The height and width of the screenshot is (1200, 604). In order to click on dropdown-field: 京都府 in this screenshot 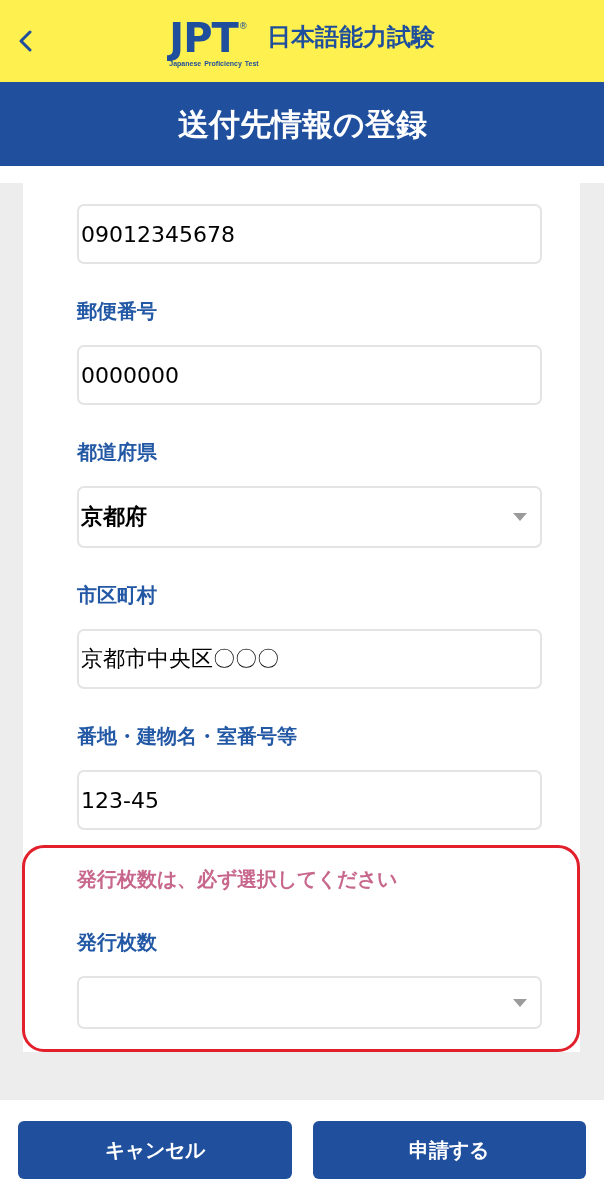, I will do `click(309, 517)`.